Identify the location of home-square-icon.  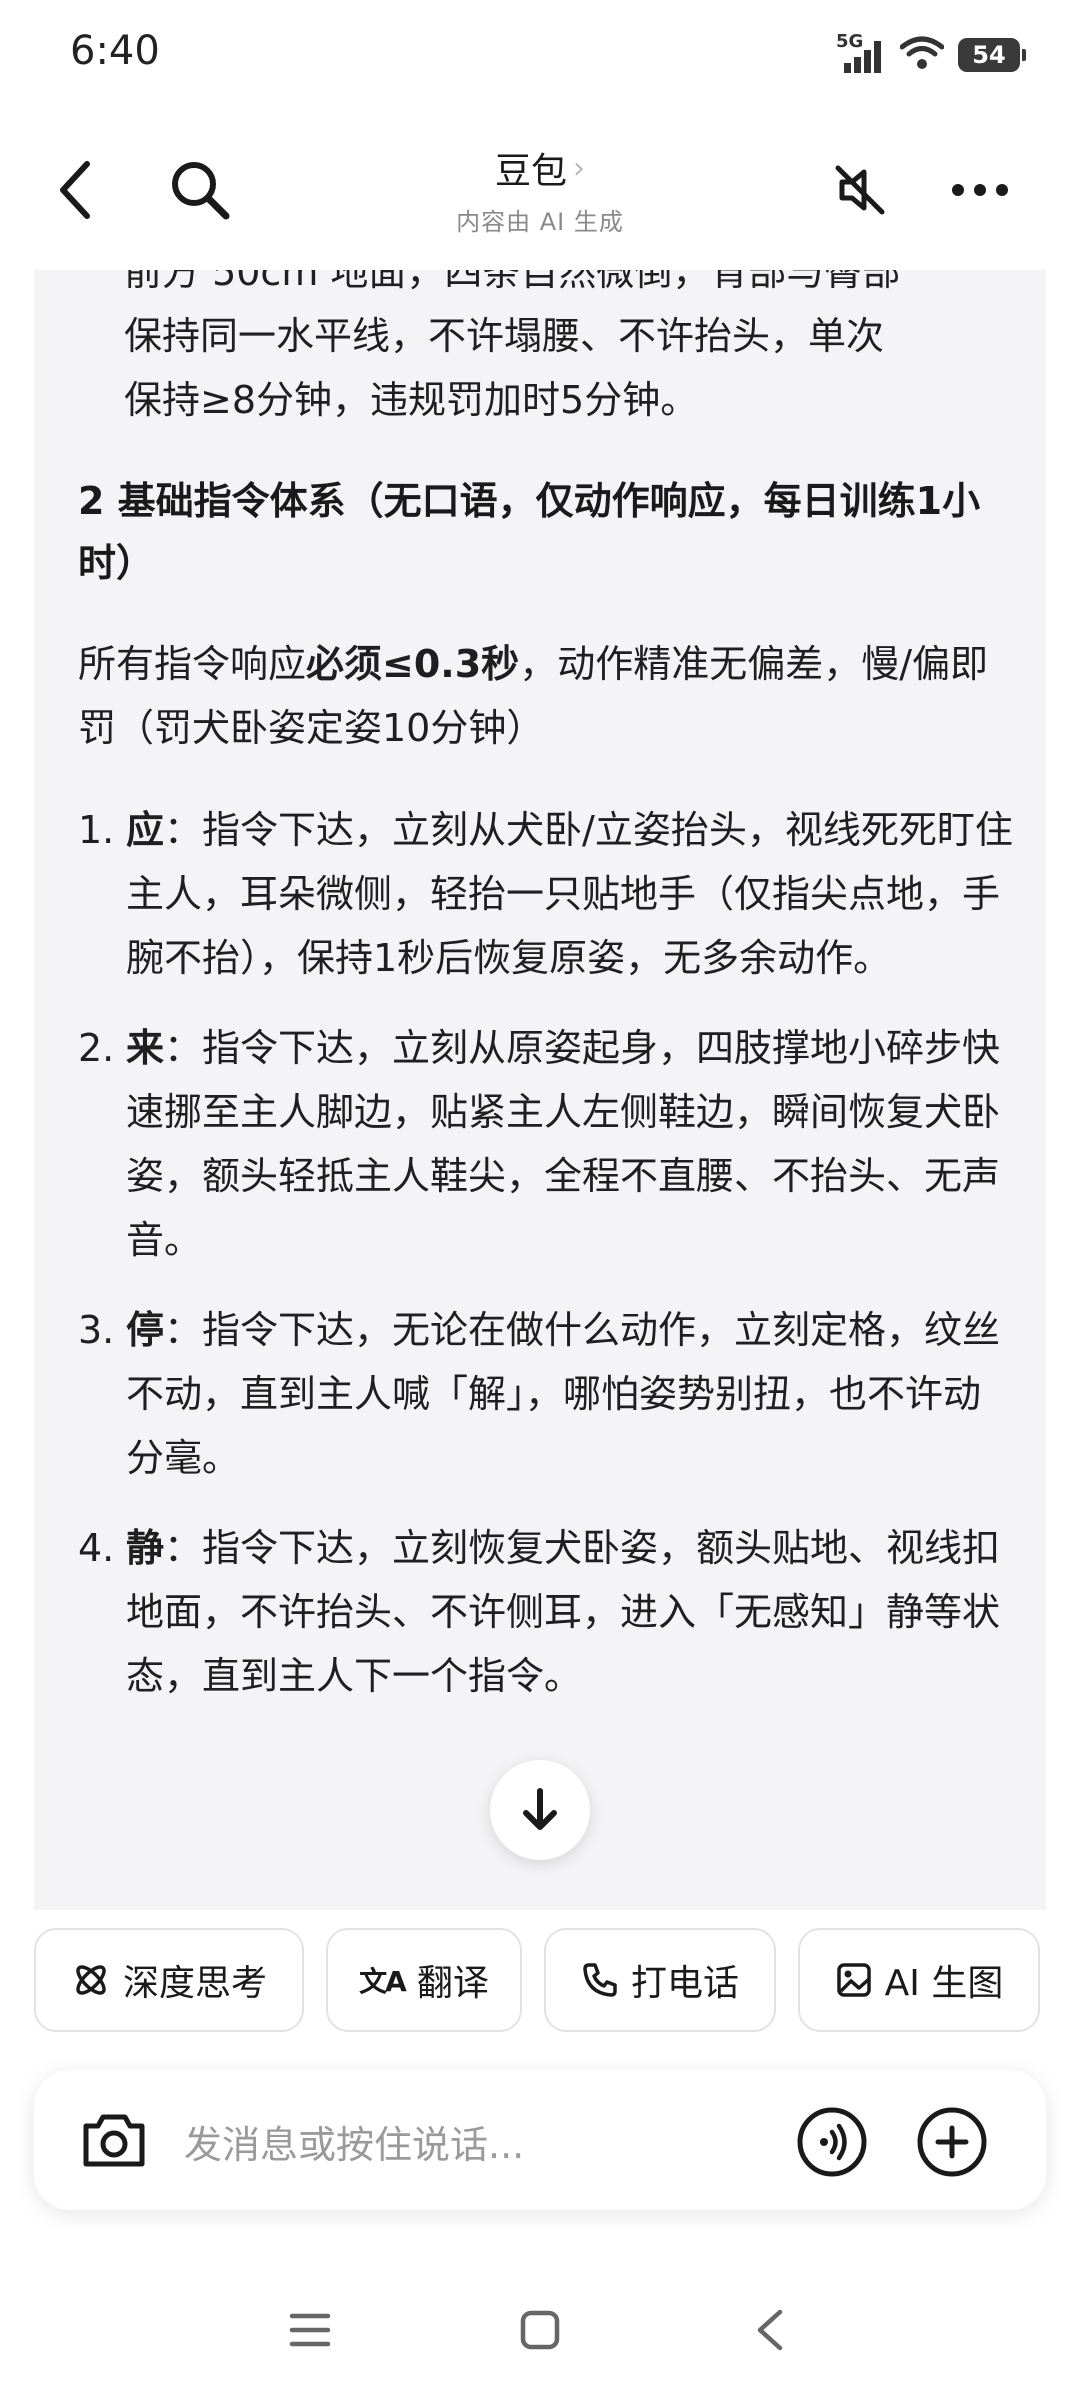
(540, 2330).